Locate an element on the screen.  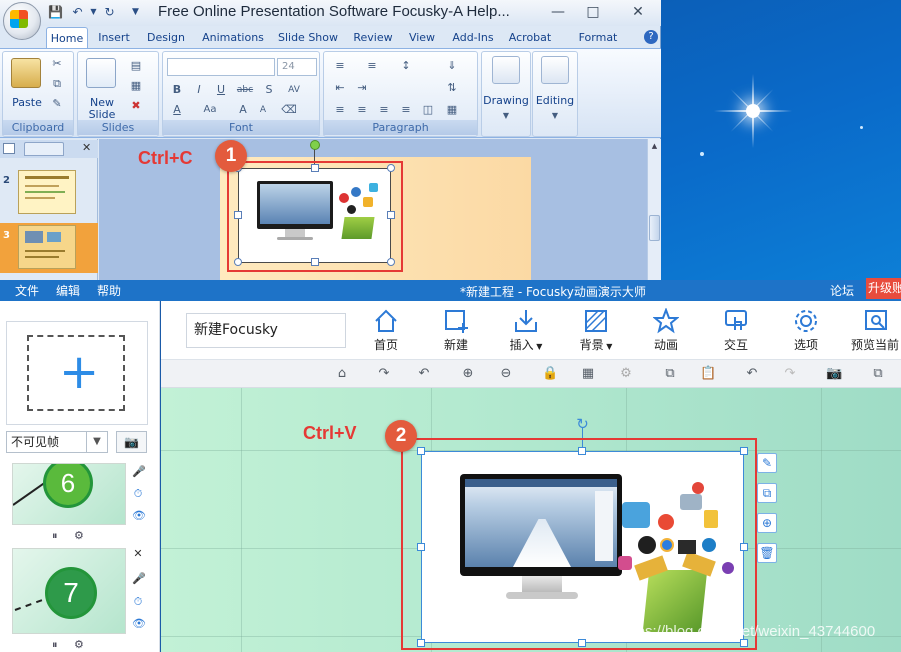
justify-icon: ≡ is located at coordinates (406, 110).